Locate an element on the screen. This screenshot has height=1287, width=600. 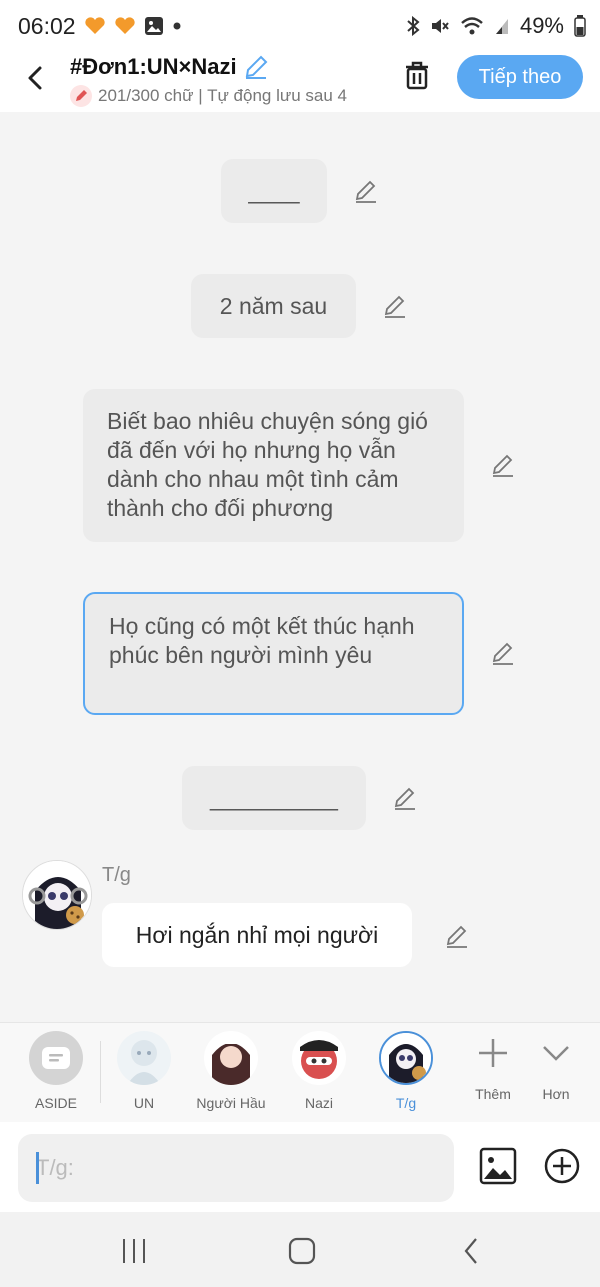
character-aside: ASIDE is located at coordinates (56, 1071).